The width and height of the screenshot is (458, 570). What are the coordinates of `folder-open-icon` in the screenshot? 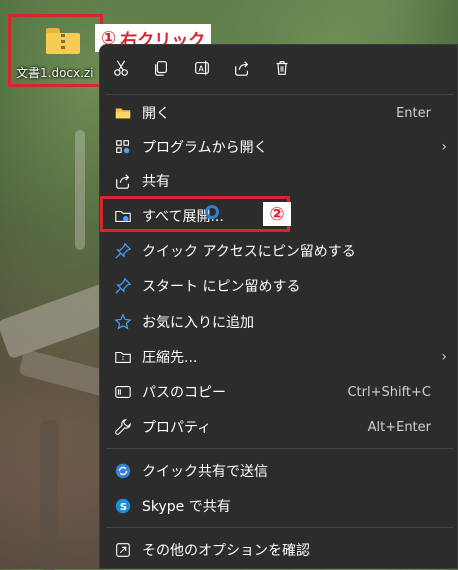 It's located at (123, 113).